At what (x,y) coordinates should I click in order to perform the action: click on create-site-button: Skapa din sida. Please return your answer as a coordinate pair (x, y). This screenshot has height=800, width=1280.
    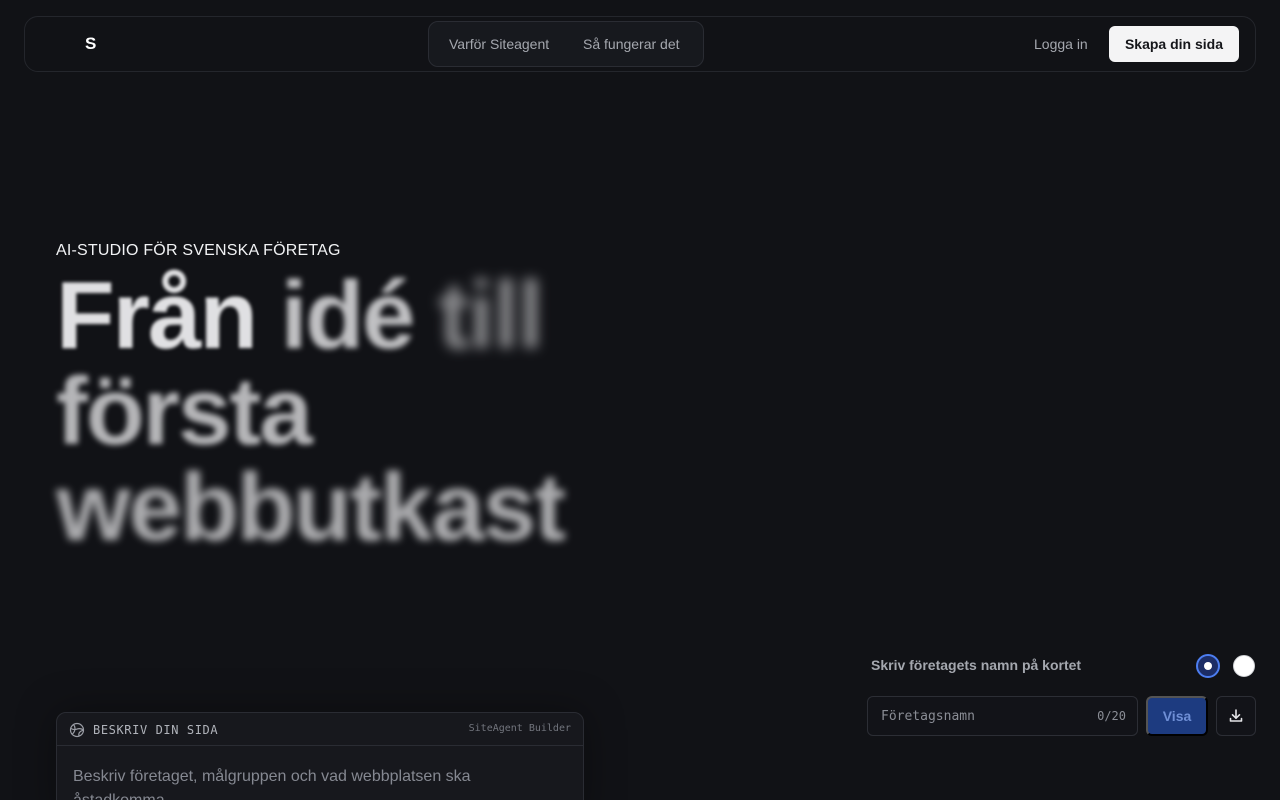
    Looking at the image, I should click on (1174, 44).